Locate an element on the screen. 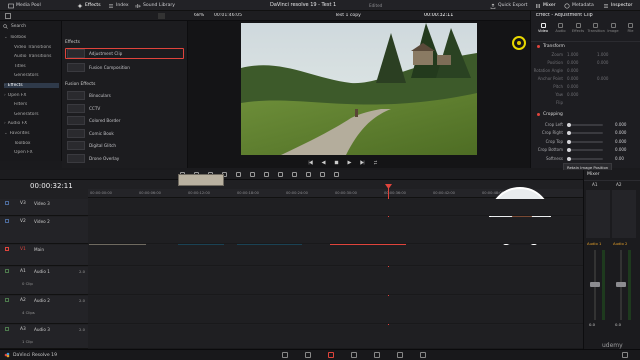 Image resolution: width=640 pixels, height=360 pixels. media-pool-button: Media Pool is located at coordinates (24, 5).